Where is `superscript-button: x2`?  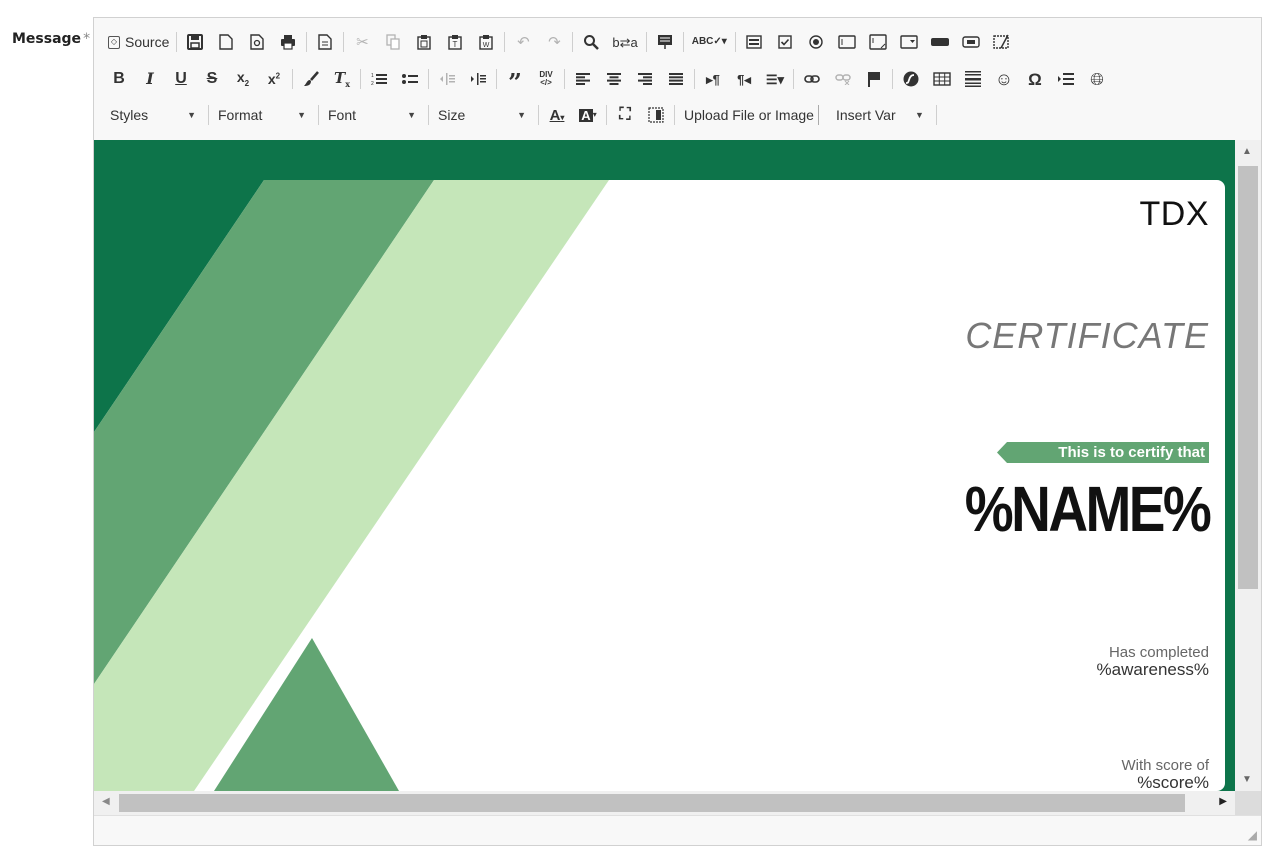 superscript-button: x2 is located at coordinates (274, 79).